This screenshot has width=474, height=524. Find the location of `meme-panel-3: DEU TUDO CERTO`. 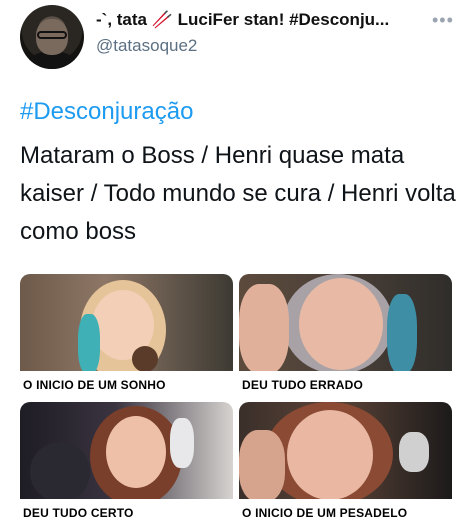

meme-panel-3: DEU TUDO CERTO is located at coordinates (126, 463).